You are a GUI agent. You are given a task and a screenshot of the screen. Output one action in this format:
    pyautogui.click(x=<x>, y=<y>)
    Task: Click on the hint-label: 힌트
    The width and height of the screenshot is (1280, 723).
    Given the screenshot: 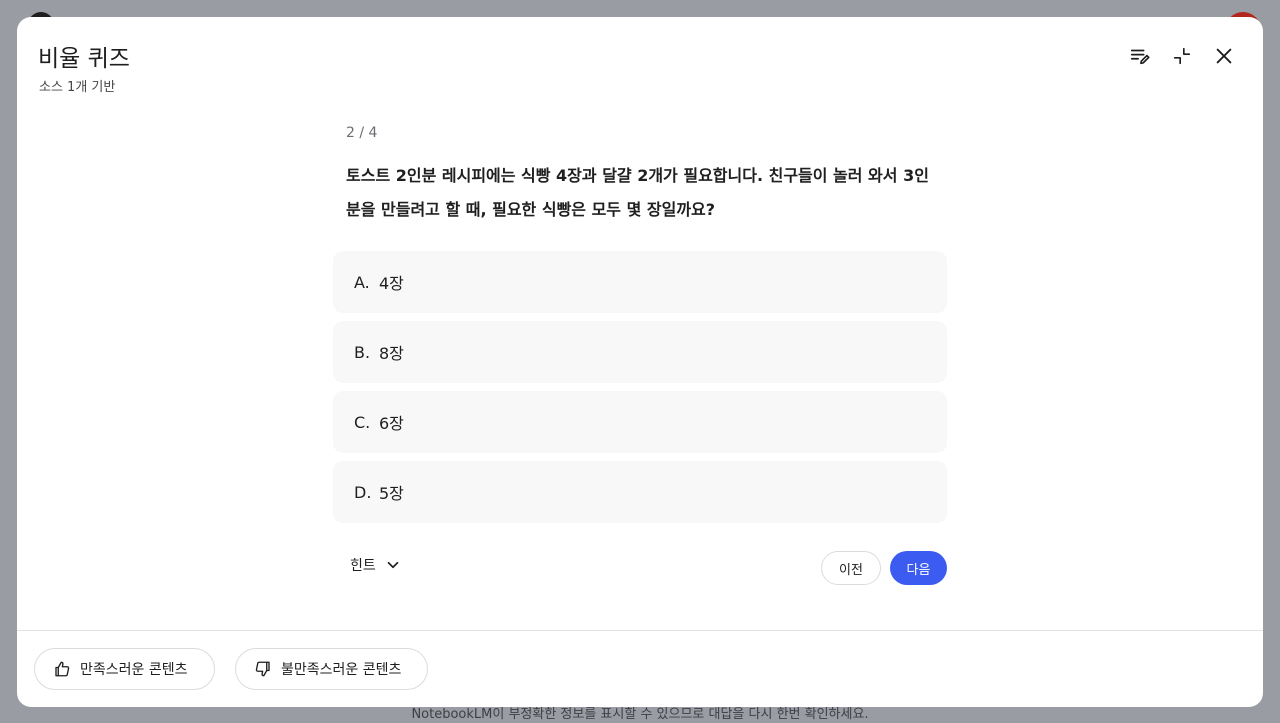 What is the action you would take?
    pyautogui.click(x=363, y=566)
    